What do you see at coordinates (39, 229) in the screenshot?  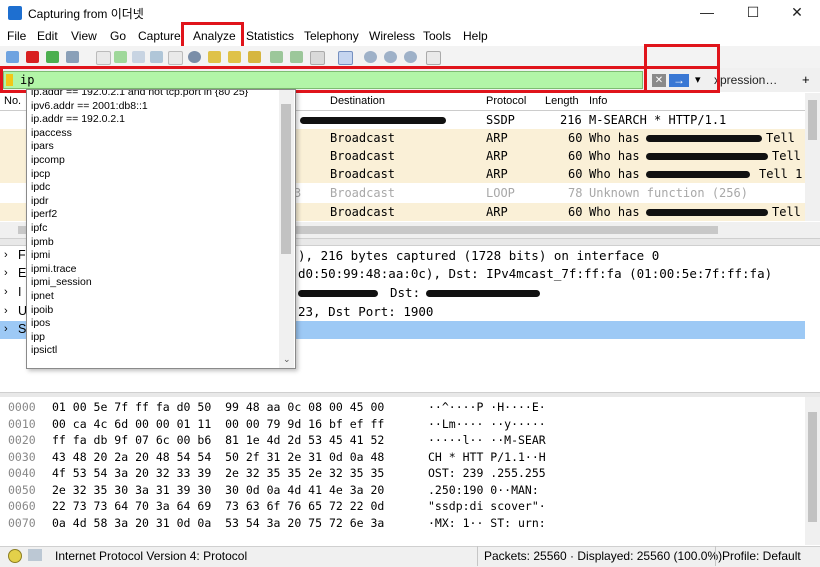 I see `autocomplete-item: ipfc` at bounding box center [39, 229].